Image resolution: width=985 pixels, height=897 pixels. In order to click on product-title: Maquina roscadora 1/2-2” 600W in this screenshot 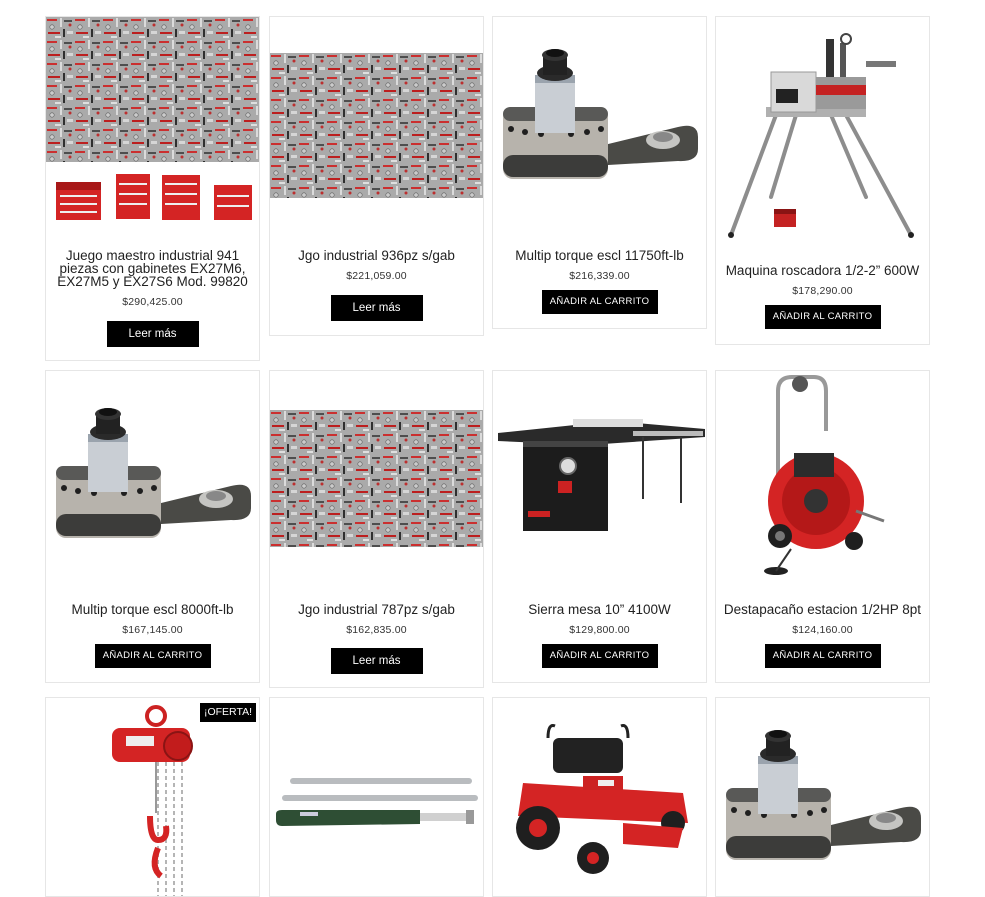, I will do `click(822, 271)`.